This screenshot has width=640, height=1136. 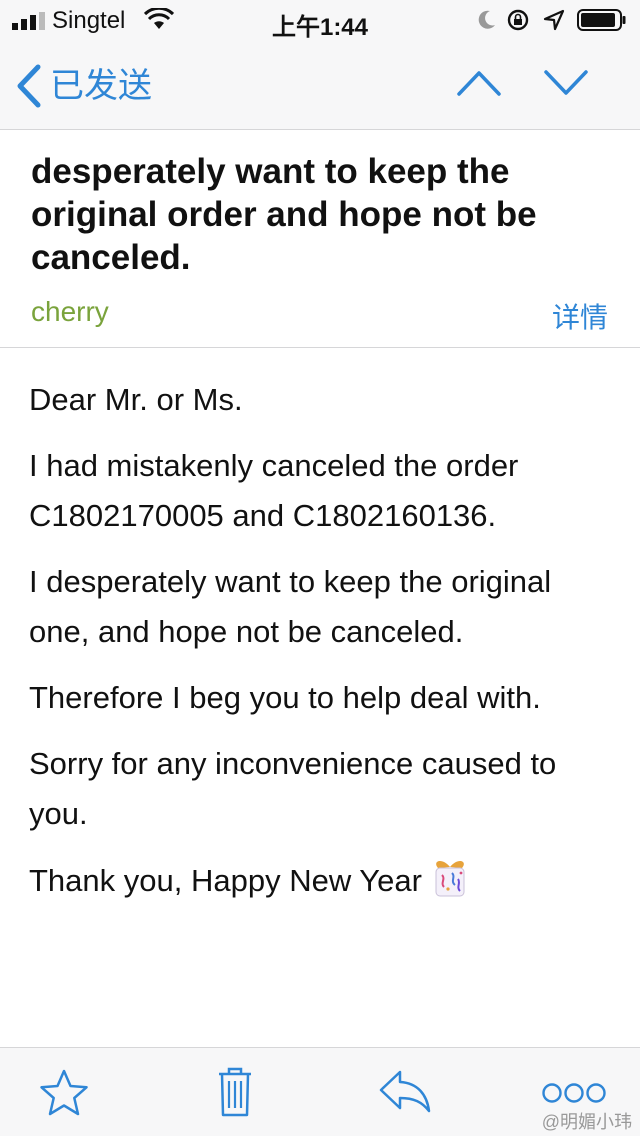 I want to click on sender-name: cherry, so click(x=70, y=312).